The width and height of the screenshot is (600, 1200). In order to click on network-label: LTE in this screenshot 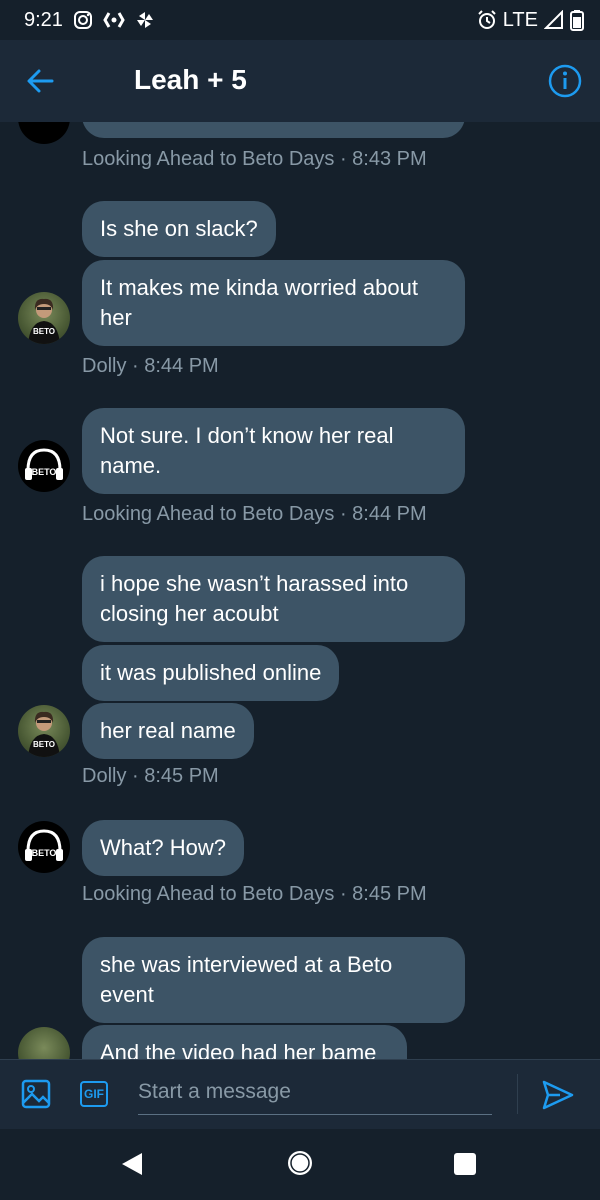, I will do `click(520, 19)`.